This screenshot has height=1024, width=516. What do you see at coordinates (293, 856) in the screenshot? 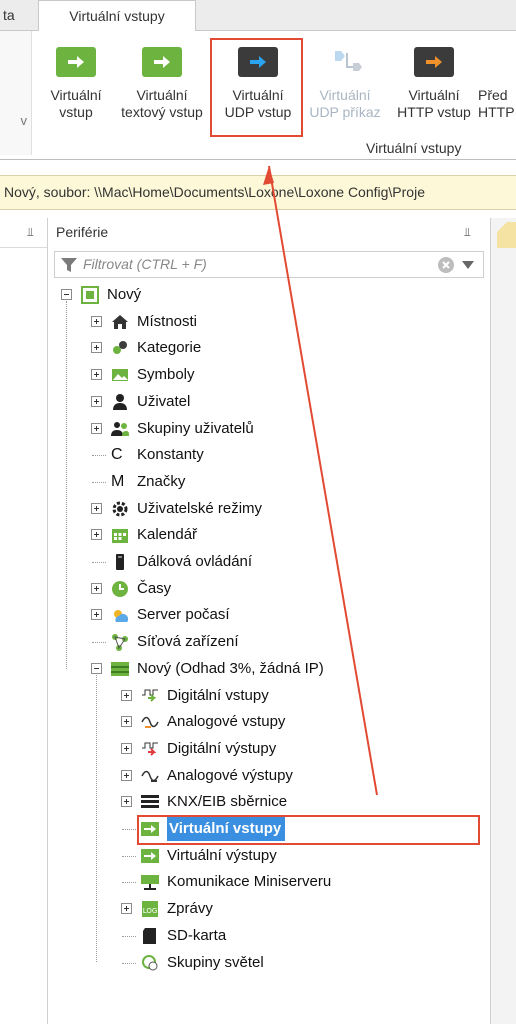
I see `tree-item-virtualni-vystupy: Virtuální výstupy` at bounding box center [293, 856].